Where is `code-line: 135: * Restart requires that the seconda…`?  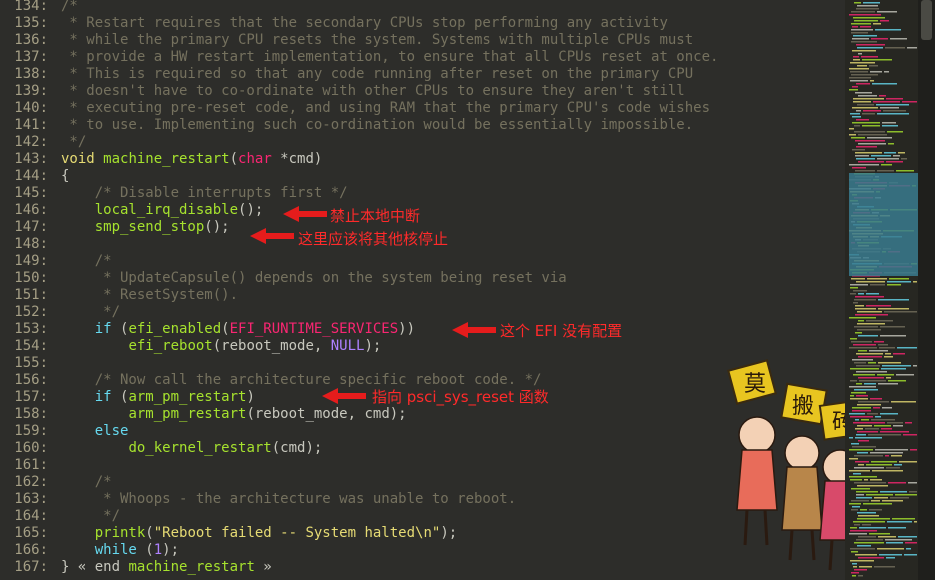
code-line: 135: * Restart requires that the seconda… is located at coordinates (334, 23).